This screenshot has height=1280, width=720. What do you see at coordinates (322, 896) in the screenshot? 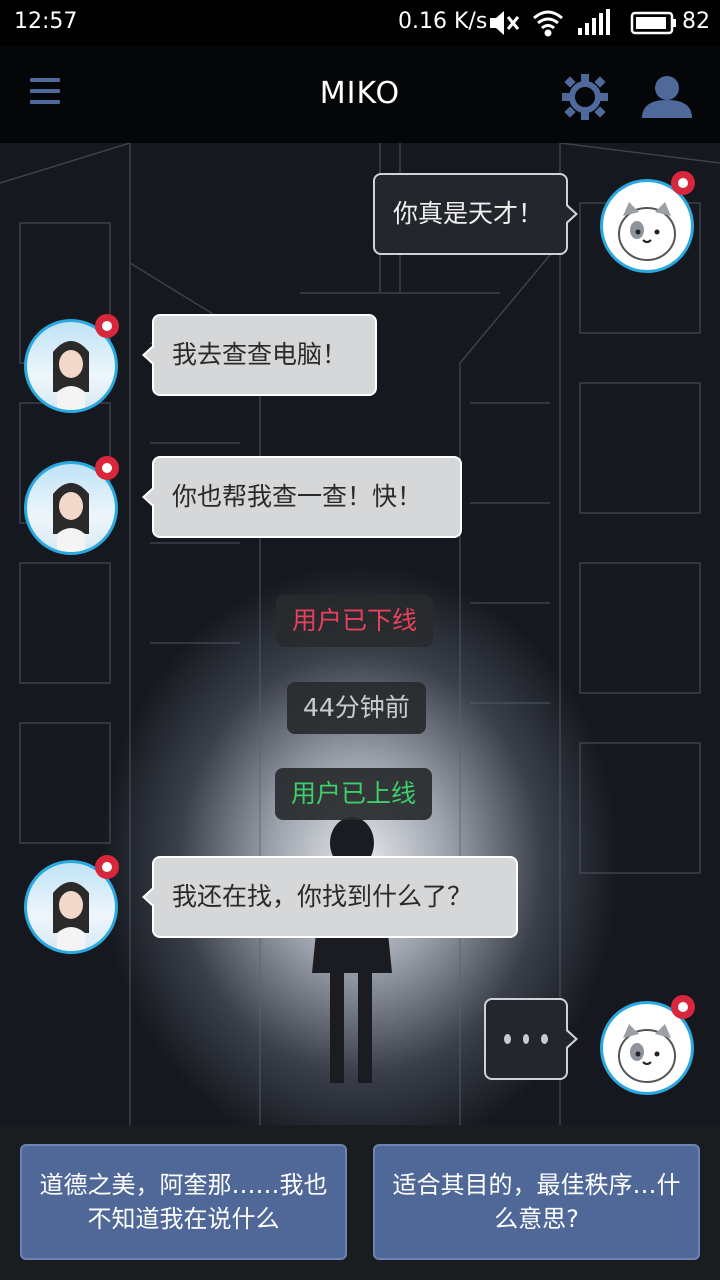
I see `message-text: 我还在找，你找到什么了？` at bounding box center [322, 896].